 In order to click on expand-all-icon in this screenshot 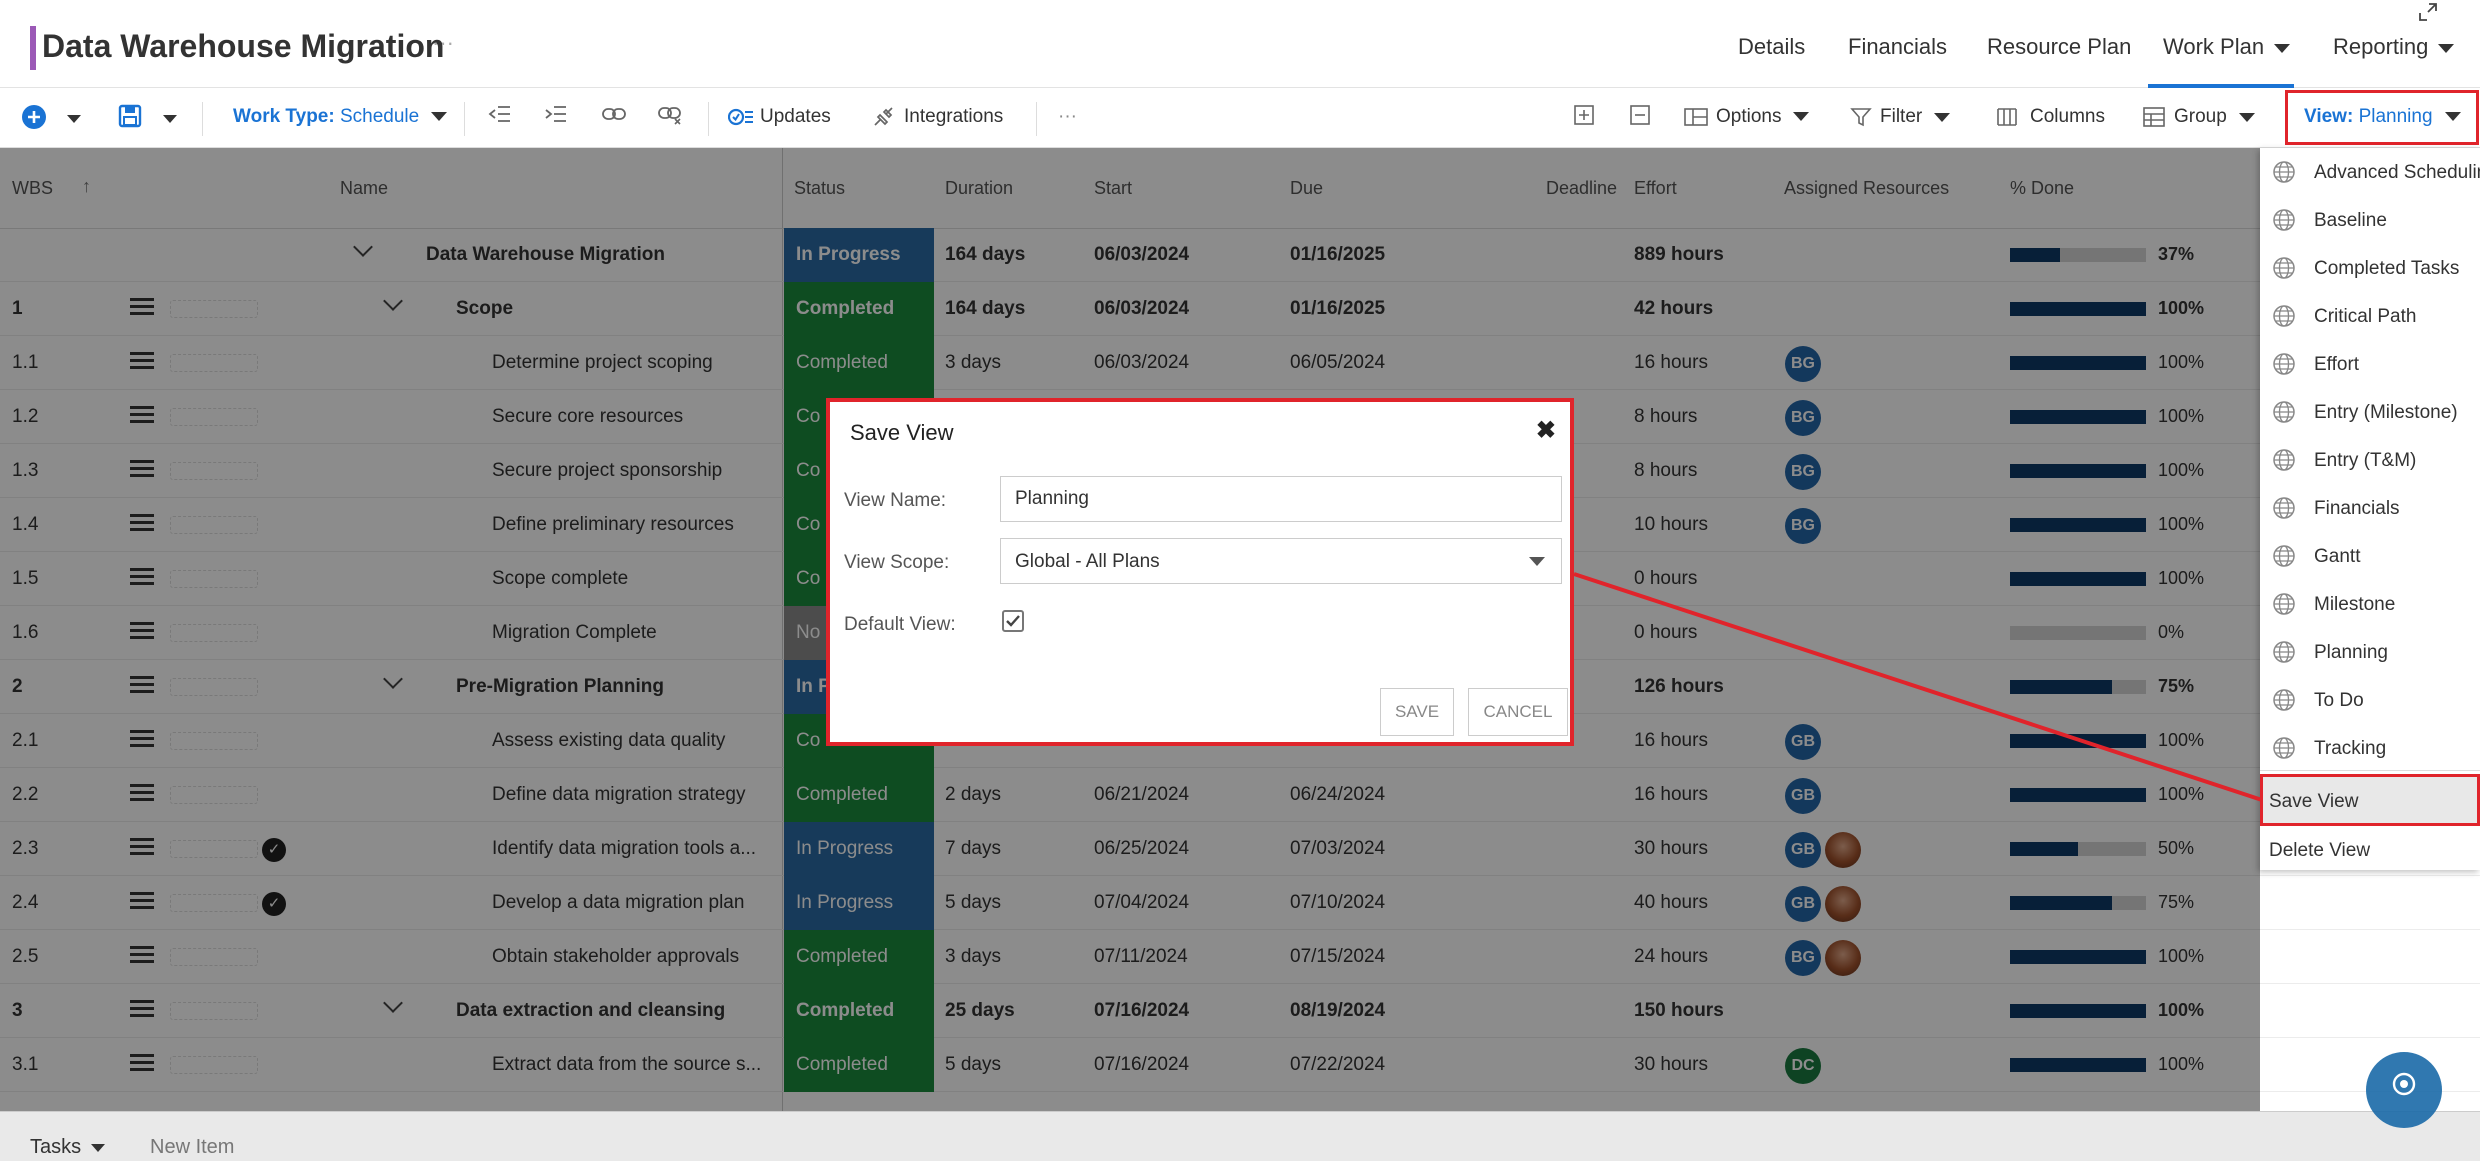, I will do `click(1584, 118)`.